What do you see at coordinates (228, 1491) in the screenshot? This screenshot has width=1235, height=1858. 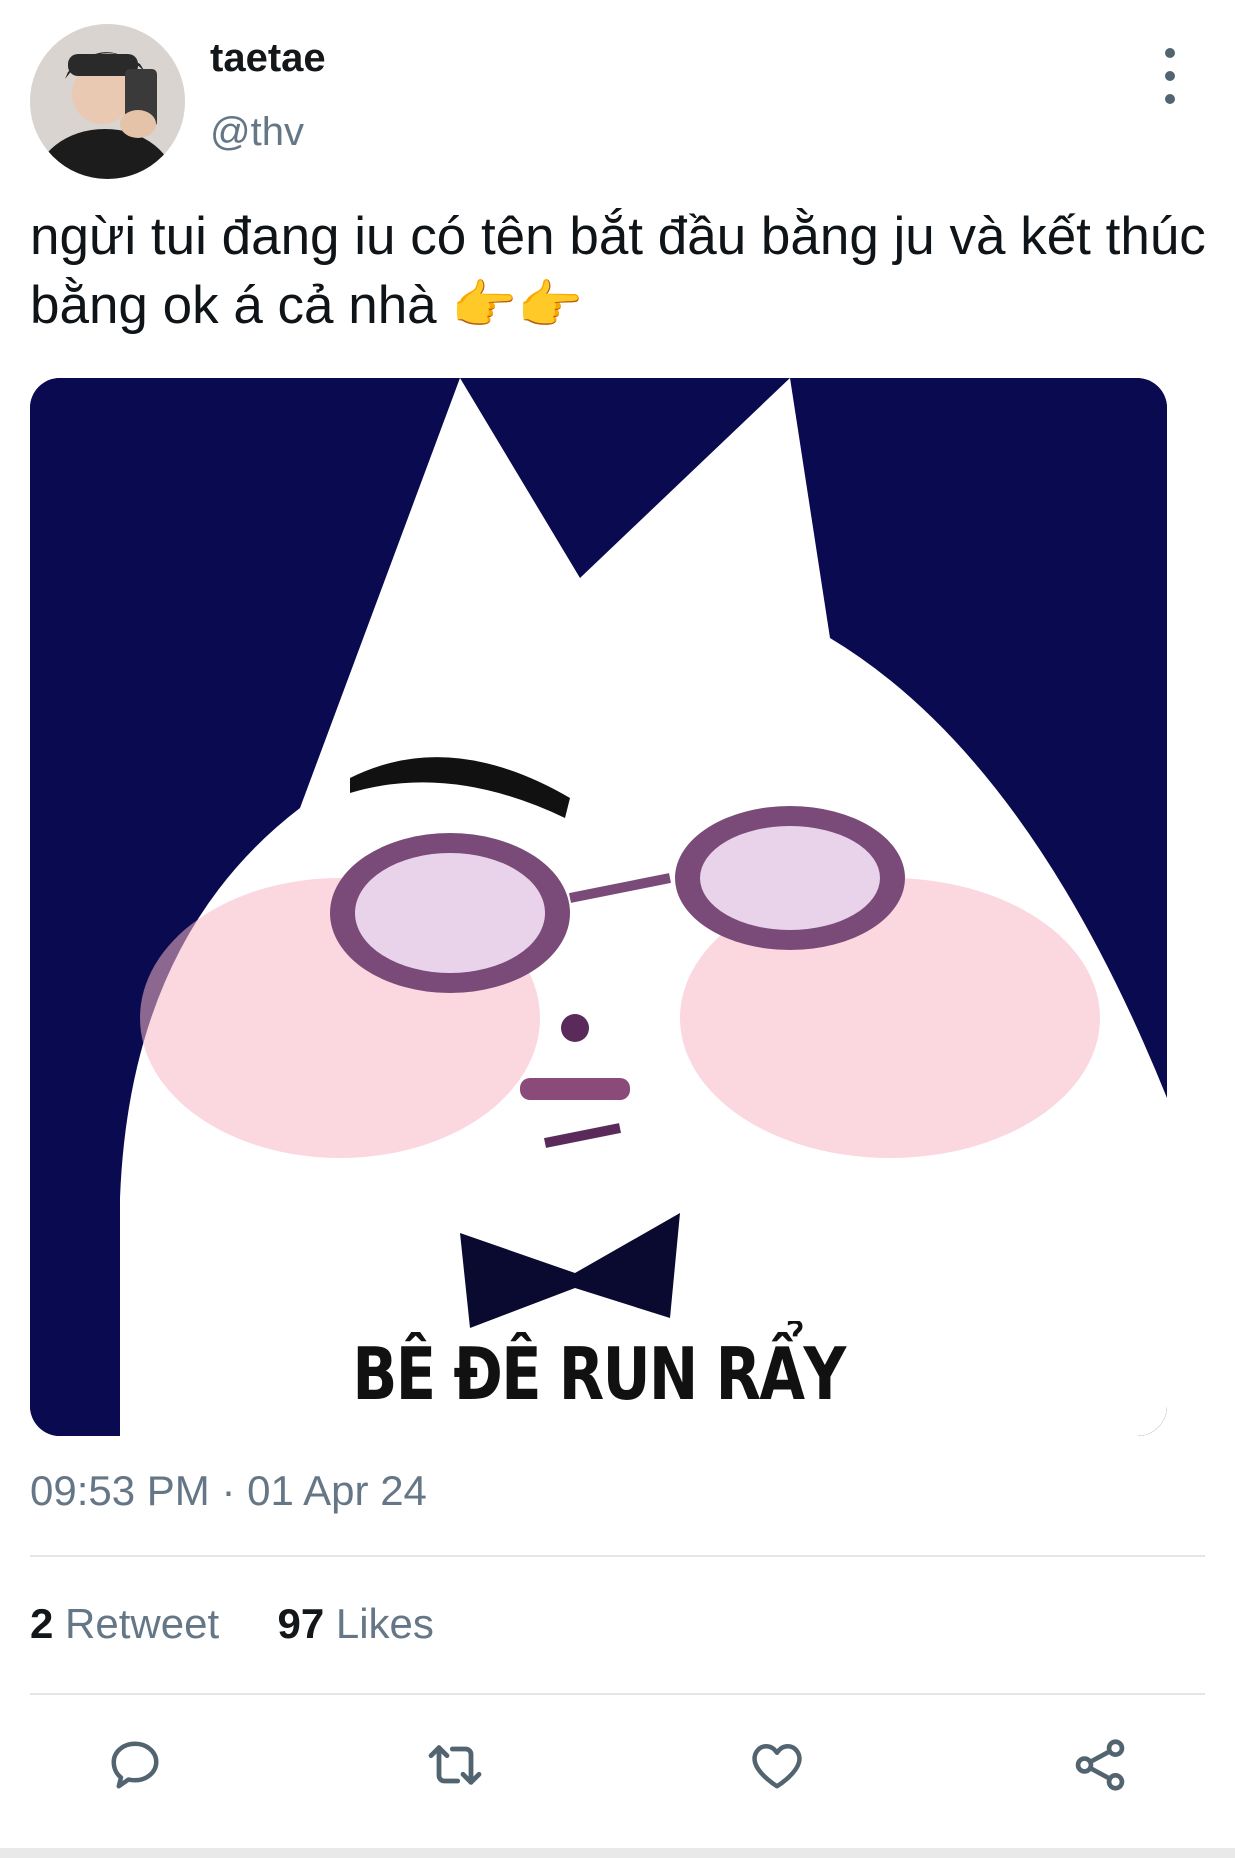 I see `tweet-timestamp: 09:53 PM · 01 Apr 24` at bounding box center [228, 1491].